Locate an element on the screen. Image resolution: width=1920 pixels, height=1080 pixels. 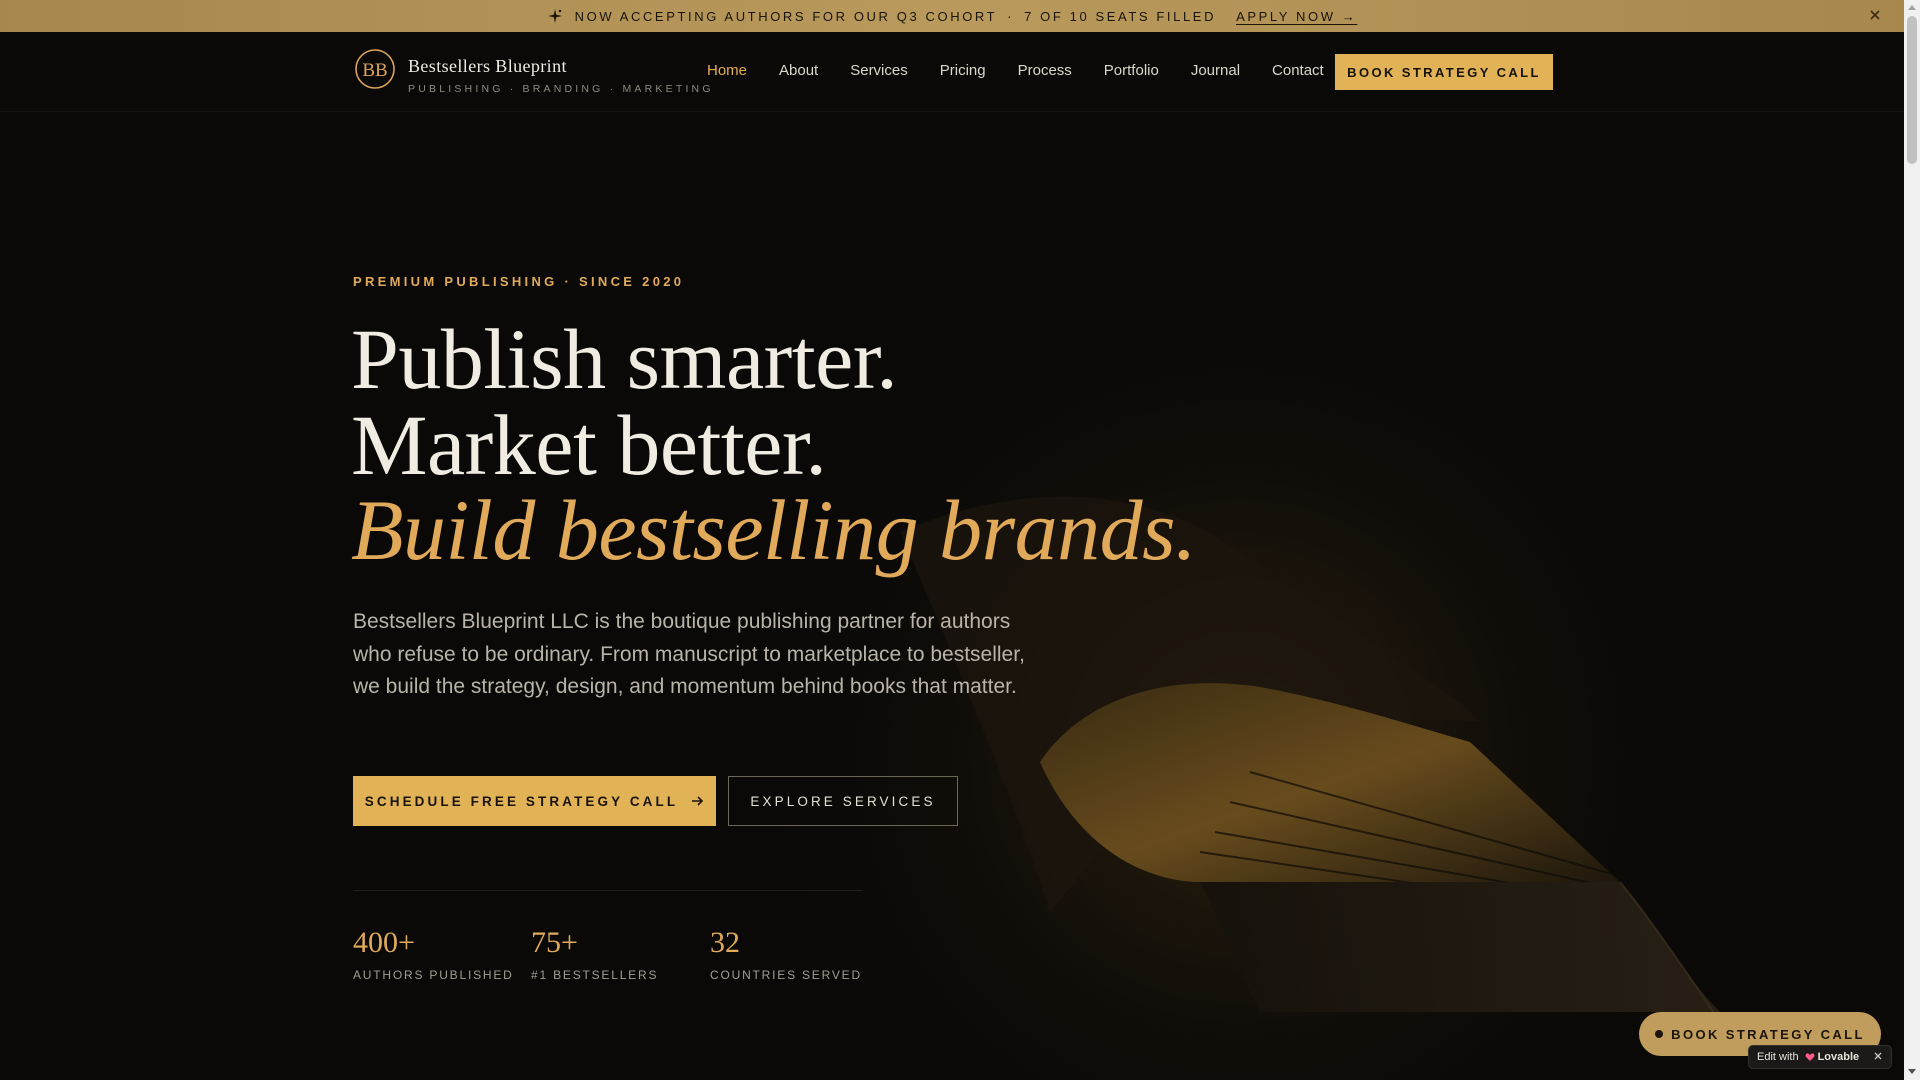
hero-eyebrow: PREMIUM PUBLISHING · SINCE 2020 is located at coordinates (519, 281).